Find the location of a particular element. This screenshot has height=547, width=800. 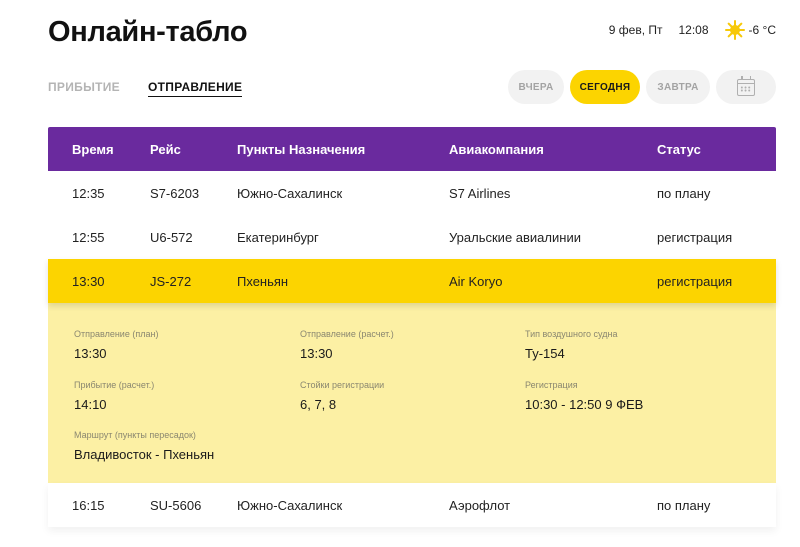

day-tab-yesterday: ВЧЕРА is located at coordinates (536, 87).